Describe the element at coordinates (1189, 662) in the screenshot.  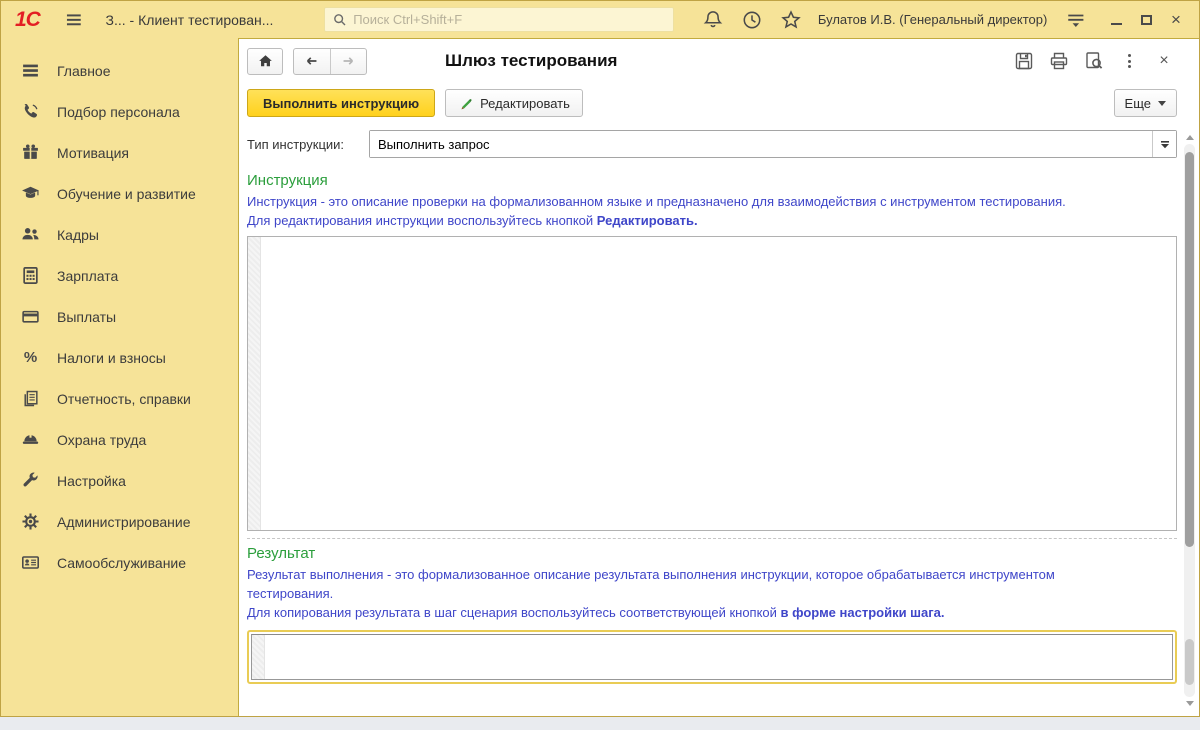
I see `scrollbar-thumb-secondary` at that location.